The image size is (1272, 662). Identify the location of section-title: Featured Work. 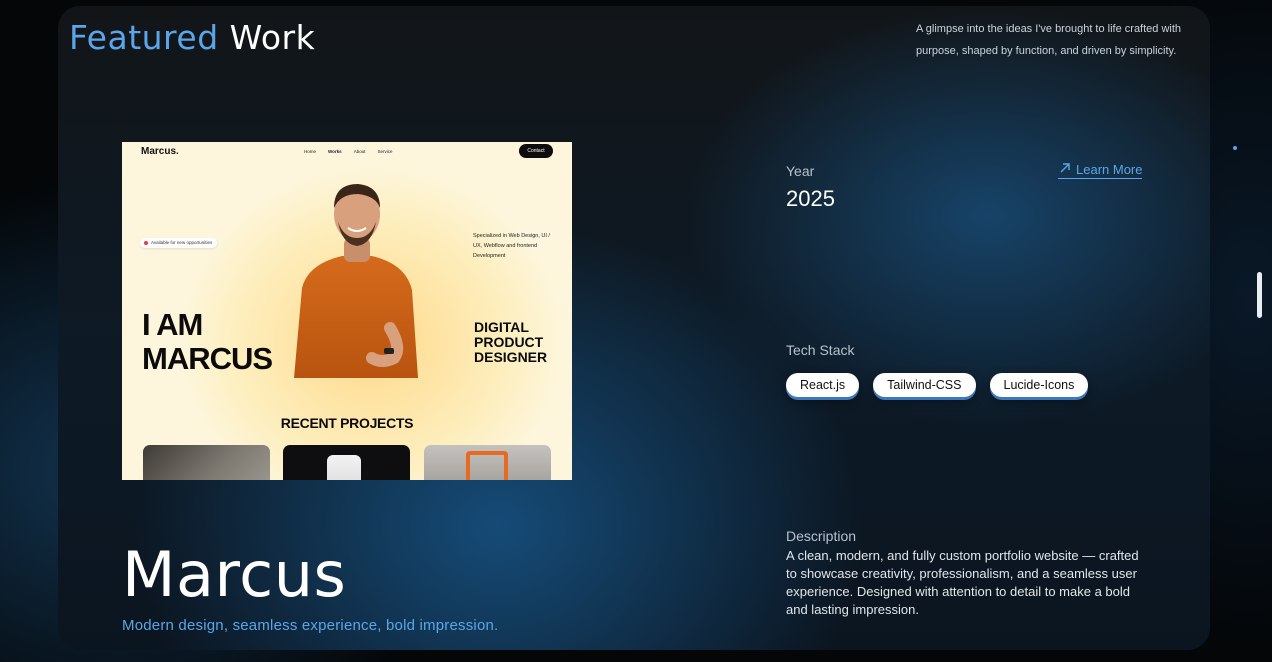
(192, 37).